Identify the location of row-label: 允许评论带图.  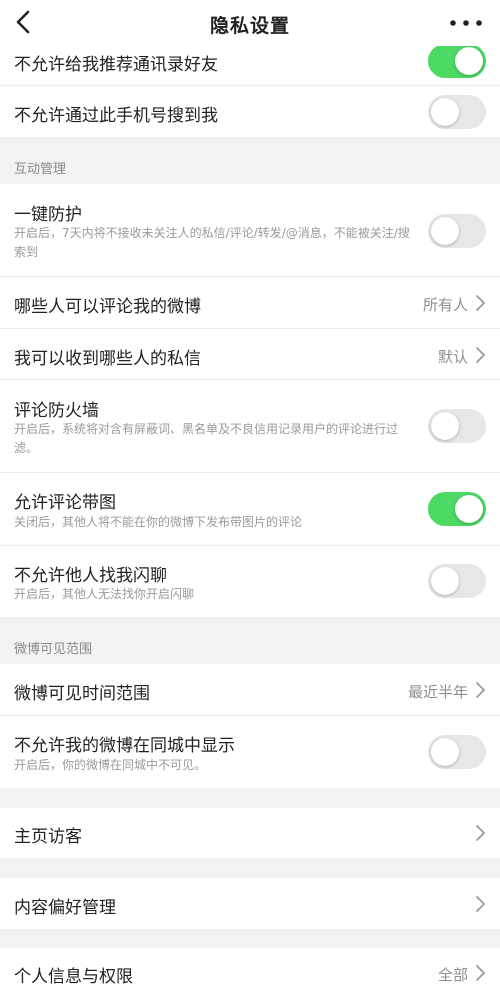
(65, 503).